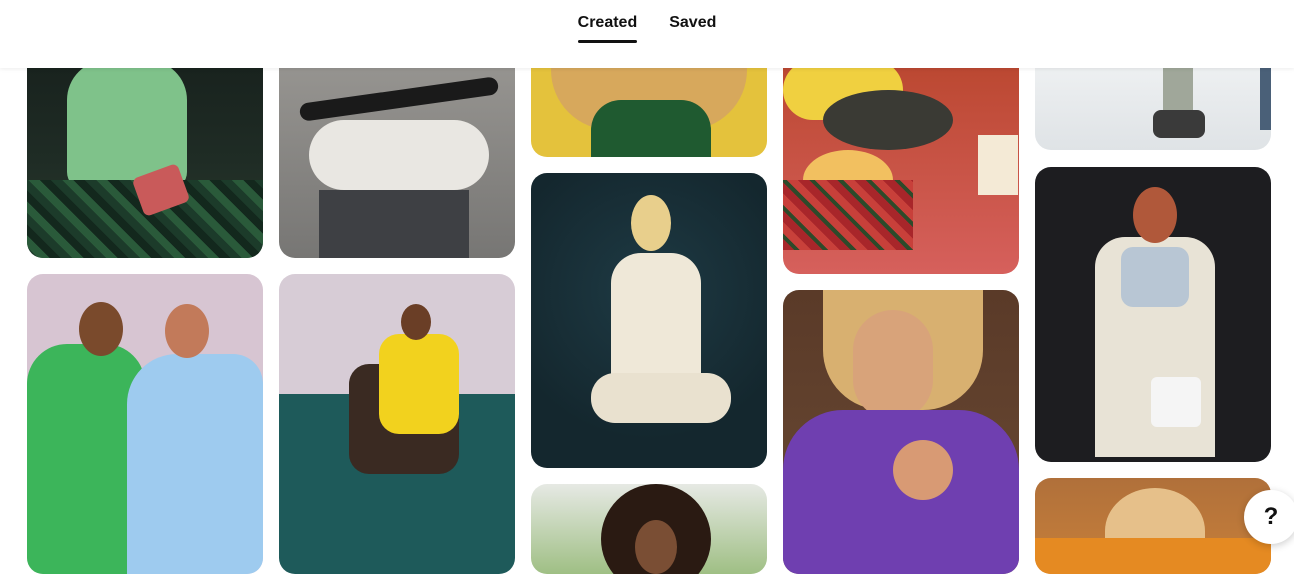 The width and height of the screenshot is (1294, 574). What do you see at coordinates (901, 157) in the screenshot?
I see `pin-plaid-tablecloth-soup` at bounding box center [901, 157].